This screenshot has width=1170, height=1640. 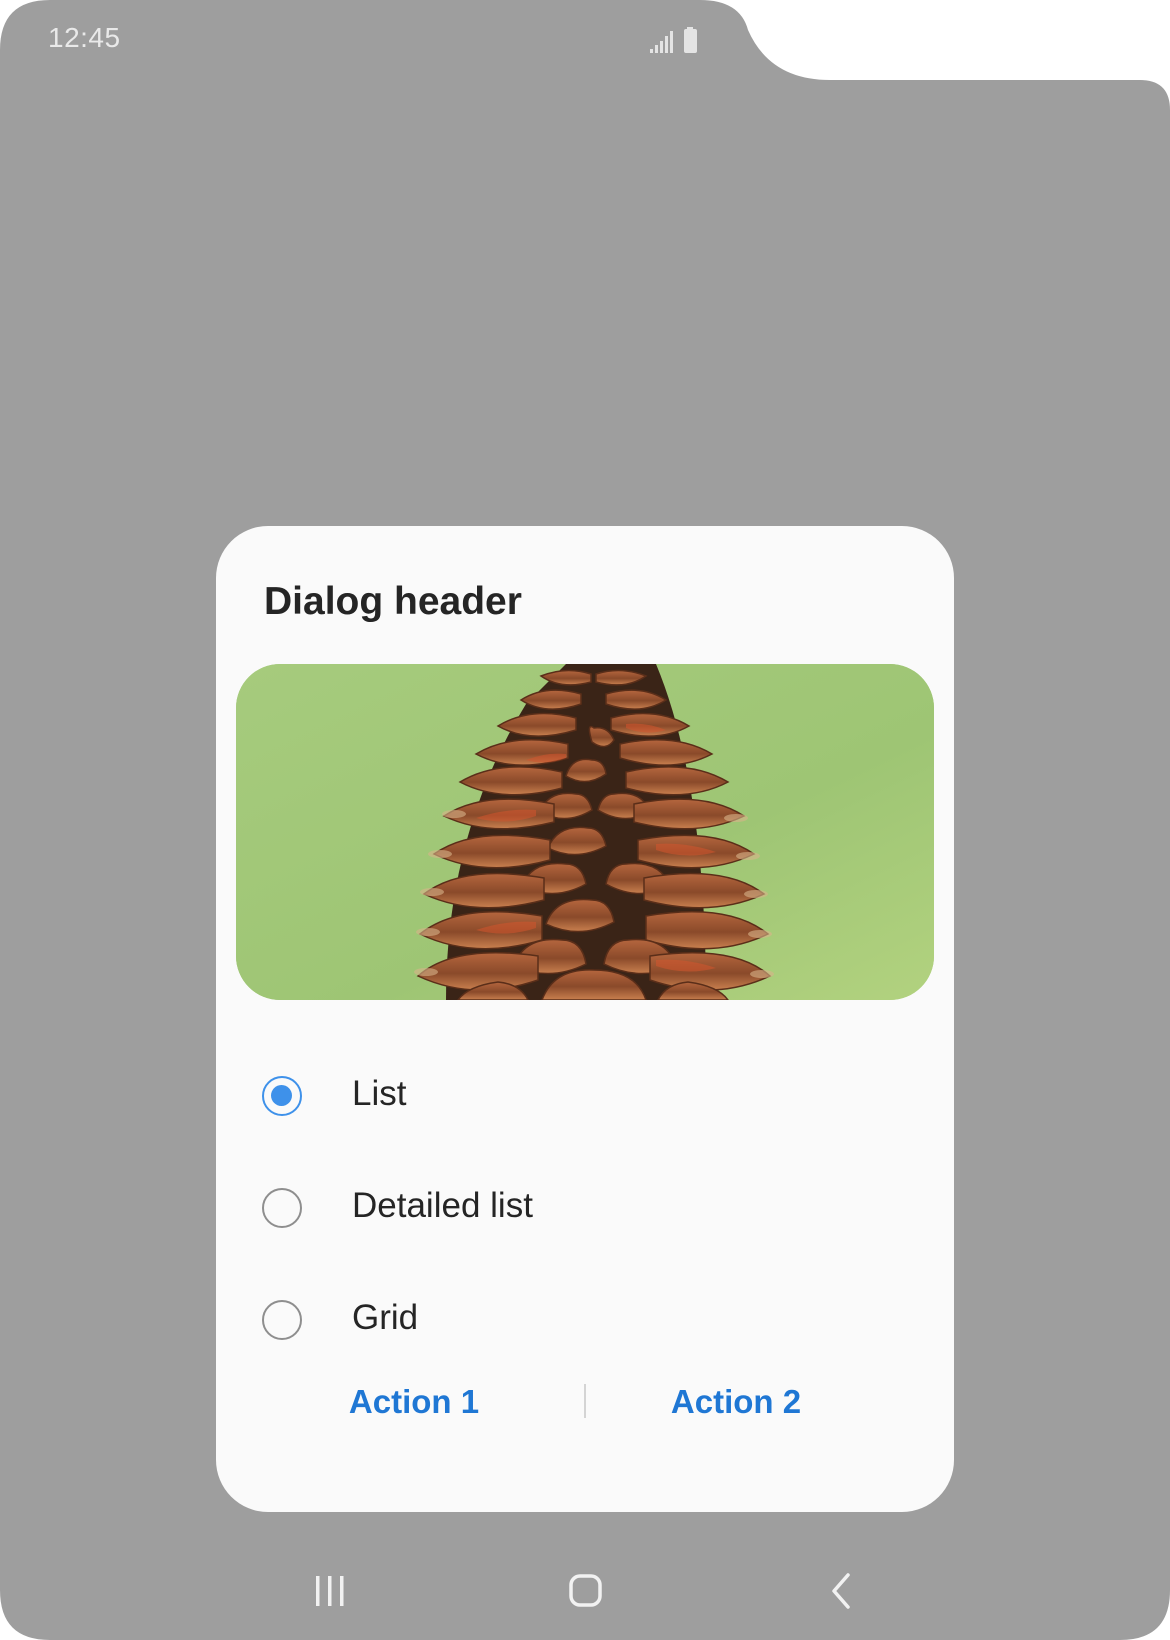 I want to click on signal-icon, so click(x=661, y=42).